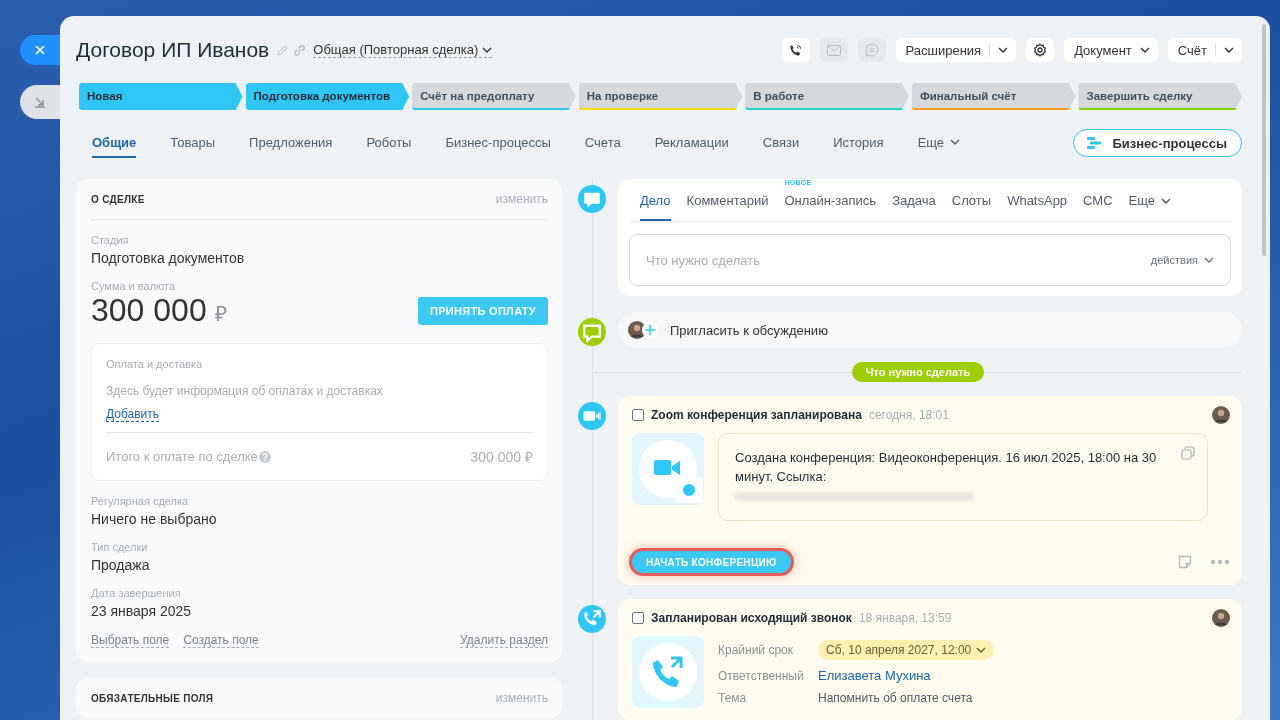  I want to click on field-link: Создать поле, so click(221, 640).